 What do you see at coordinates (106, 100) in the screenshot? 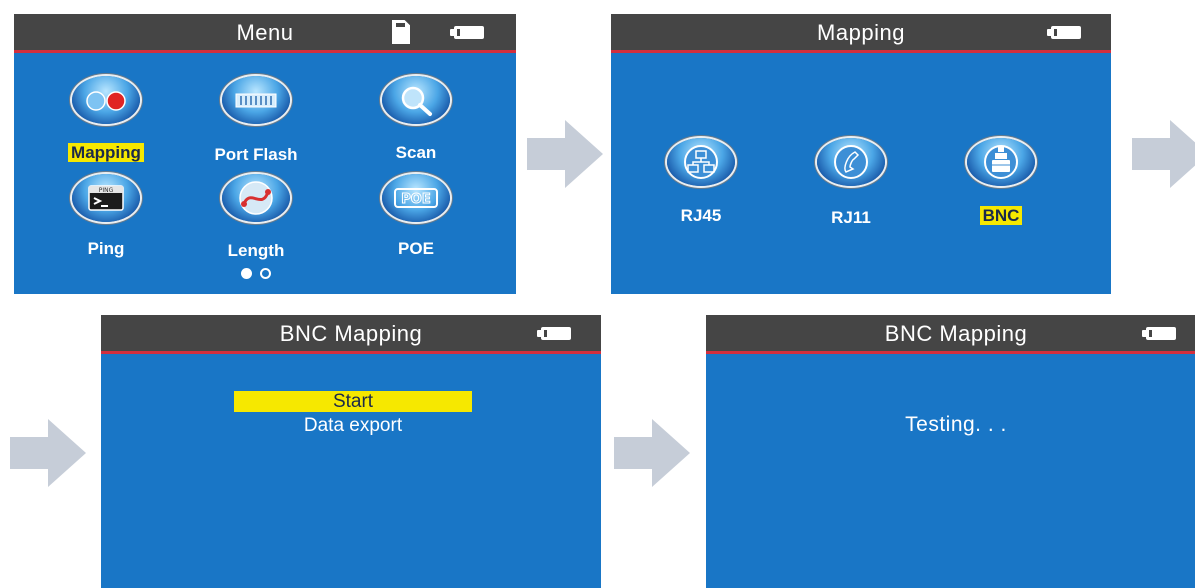
I see `mapping-icon` at bounding box center [106, 100].